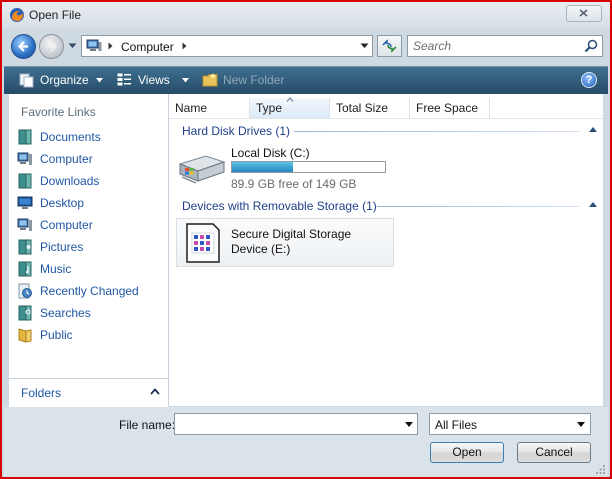  Describe the element at coordinates (62, 247) in the screenshot. I see `sidebar-item-label: Pictures` at that location.